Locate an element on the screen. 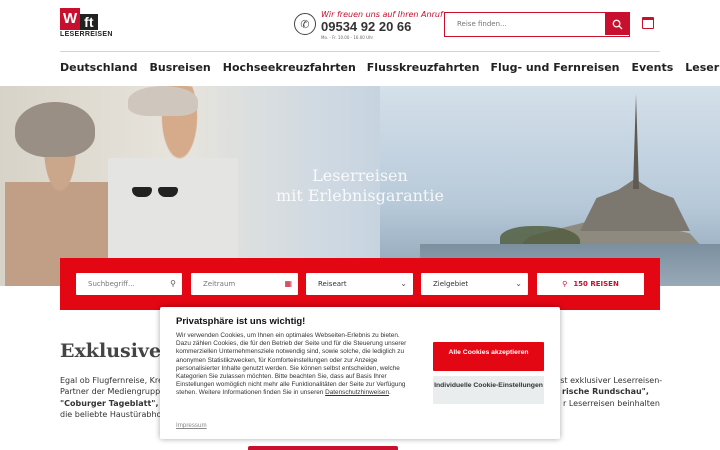 The height and width of the screenshot is (450, 720). nav-item-leserreisen-vorteile: Leserreisen Vorteile is located at coordinates (702, 68).